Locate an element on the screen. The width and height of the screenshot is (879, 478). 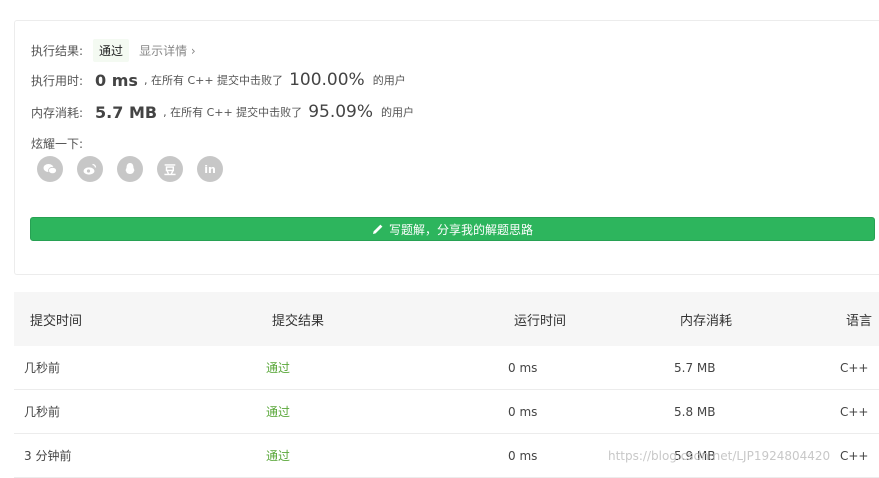
runtime-beat-text: , 在所有 C++ 提交中击败了 is located at coordinates (213, 80).